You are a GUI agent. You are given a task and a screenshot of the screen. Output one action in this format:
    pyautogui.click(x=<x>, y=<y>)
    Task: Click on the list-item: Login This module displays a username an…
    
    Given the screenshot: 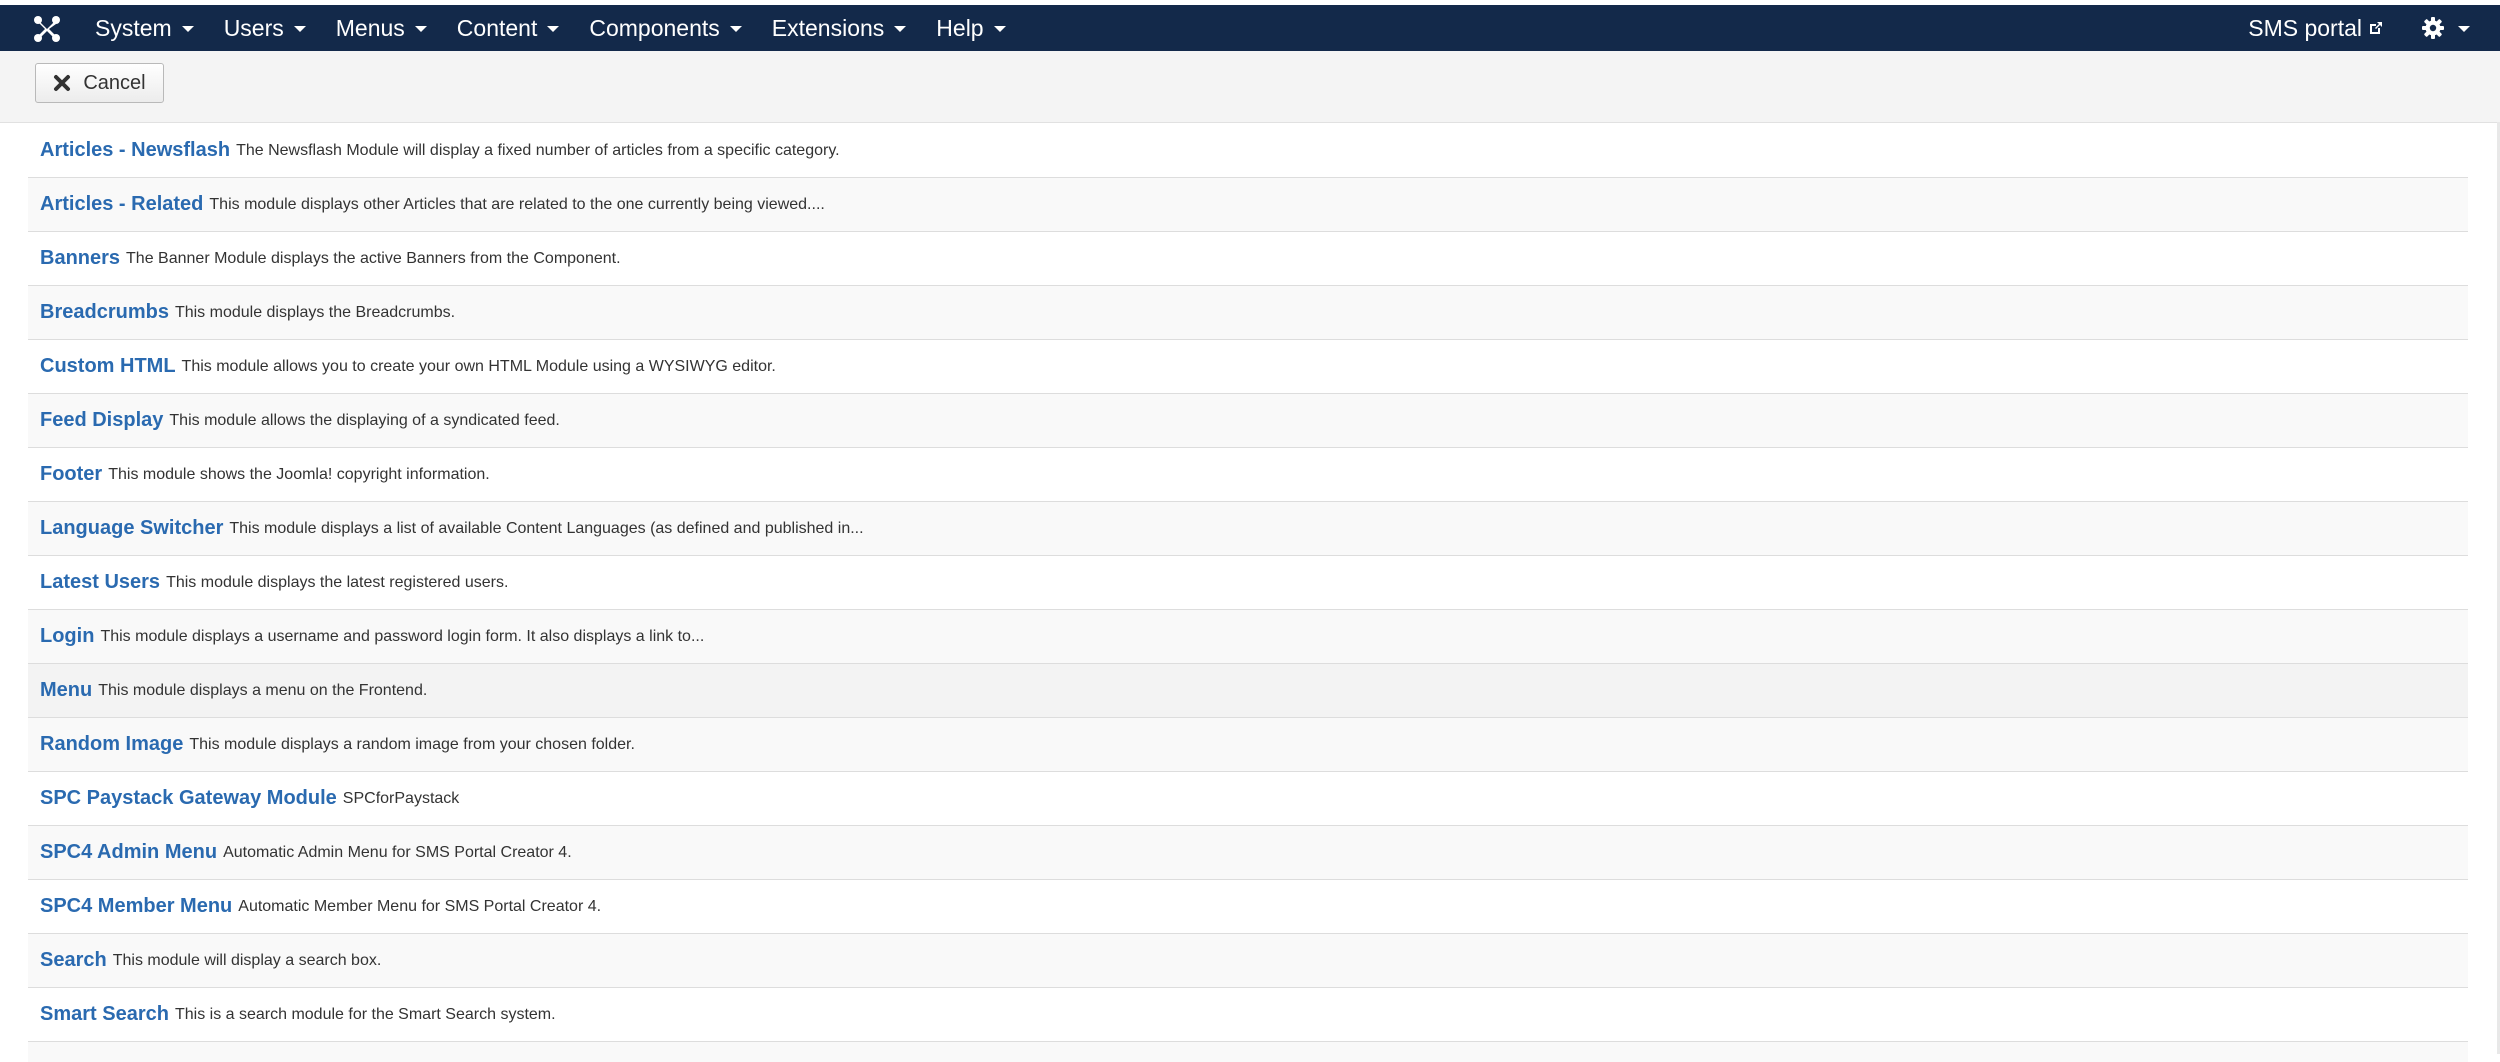 What is the action you would take?
    pyautogui.click(x=1248, y=637)
    